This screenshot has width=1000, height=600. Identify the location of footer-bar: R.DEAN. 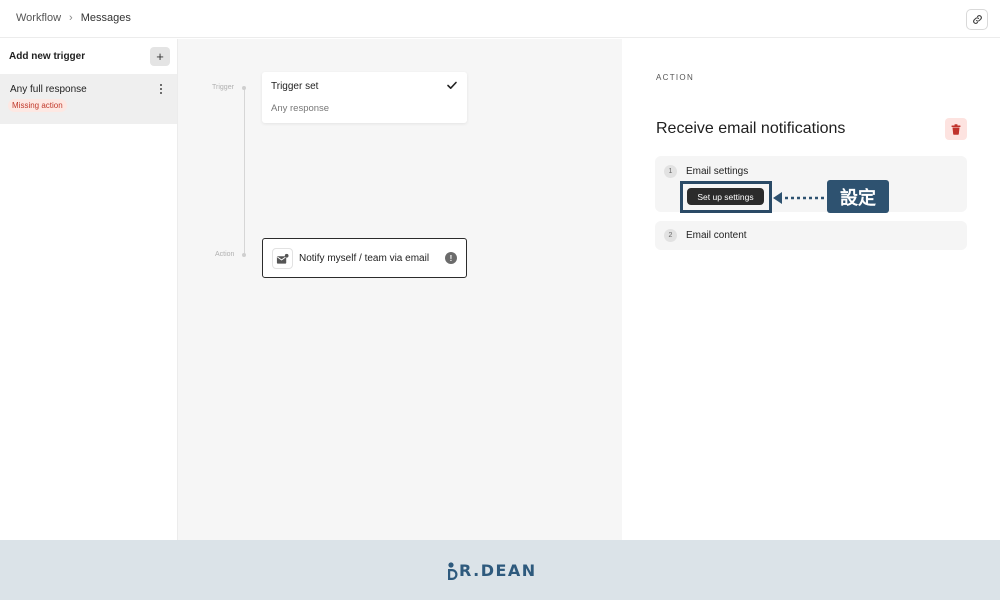
(500, 570).